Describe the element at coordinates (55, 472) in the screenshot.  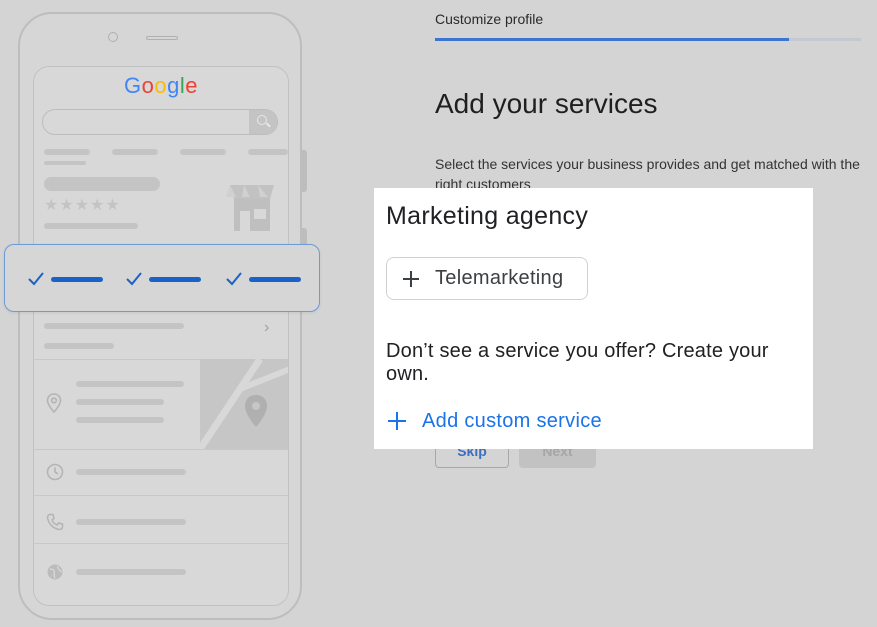
I see `clock-icon` at that location.